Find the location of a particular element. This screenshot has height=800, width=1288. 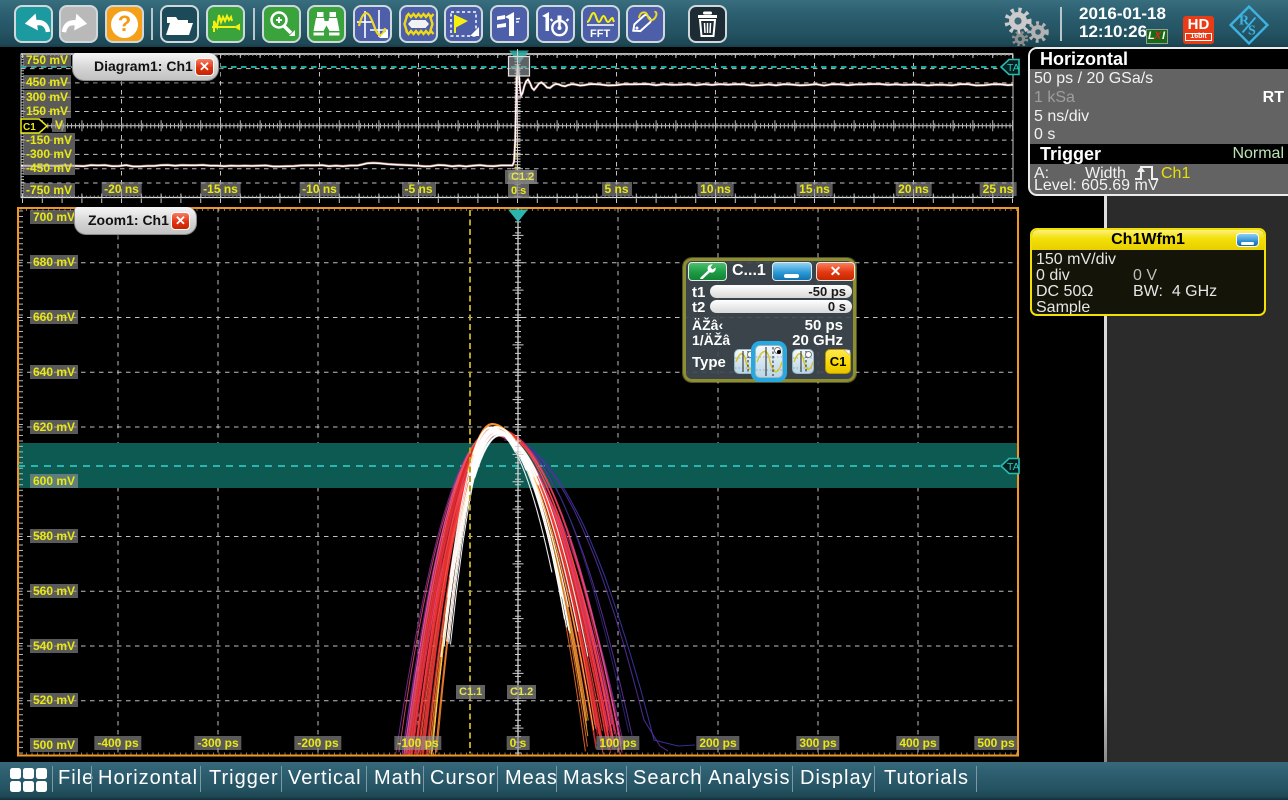

svg-text: FFT is located at coordinates (600, 34).